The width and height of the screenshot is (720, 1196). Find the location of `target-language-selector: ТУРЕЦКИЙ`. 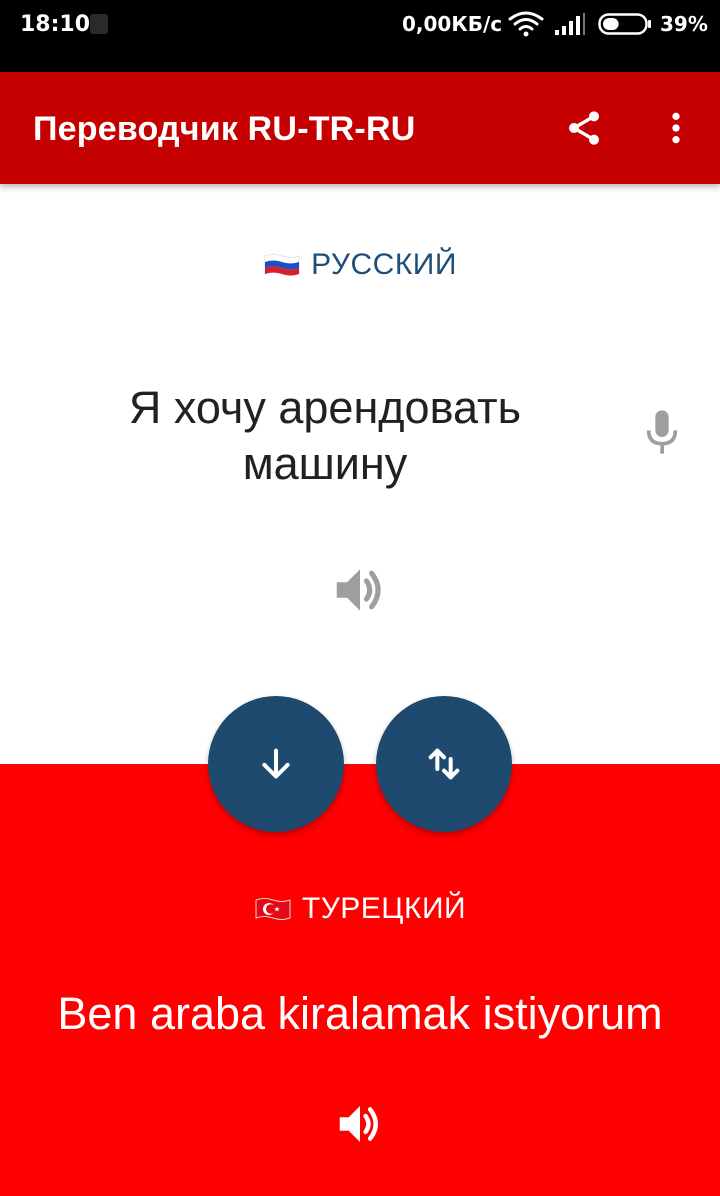

target-language-selector: ТУРЕЦКИЙ is located at coordinates (360, 909).